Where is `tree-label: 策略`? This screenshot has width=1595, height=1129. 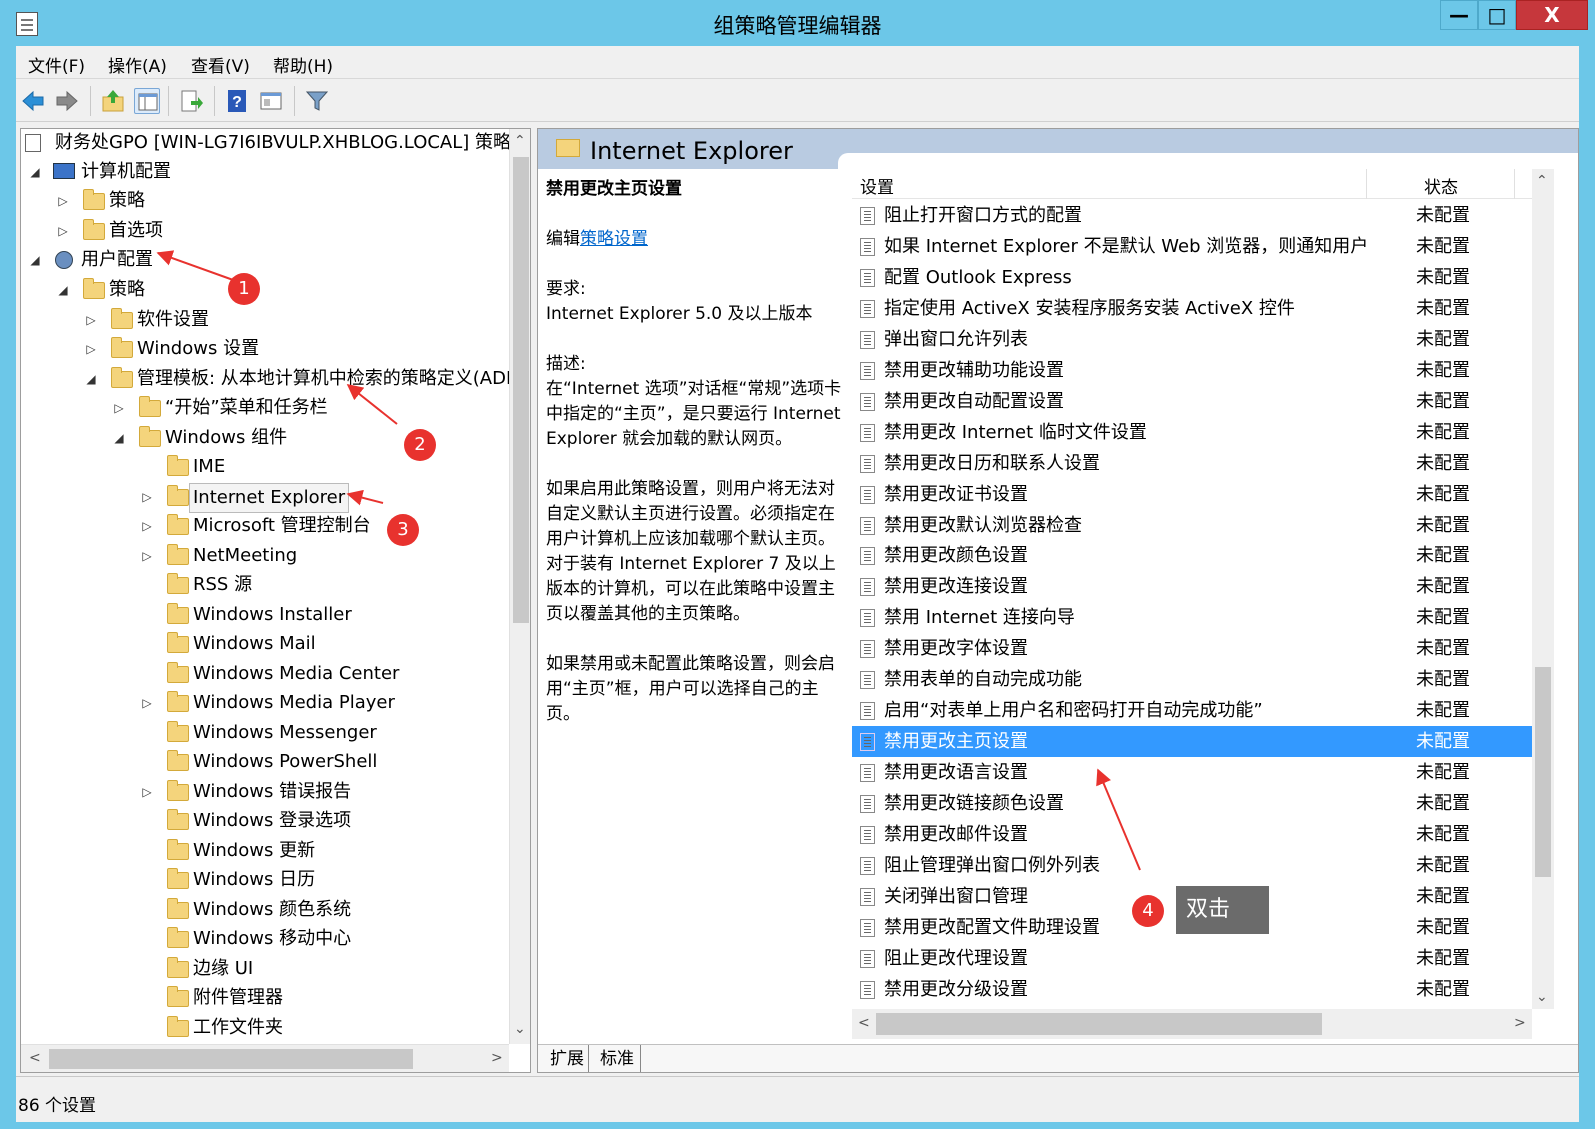
tree-label: 策略 is located at coordinates (127, 289).